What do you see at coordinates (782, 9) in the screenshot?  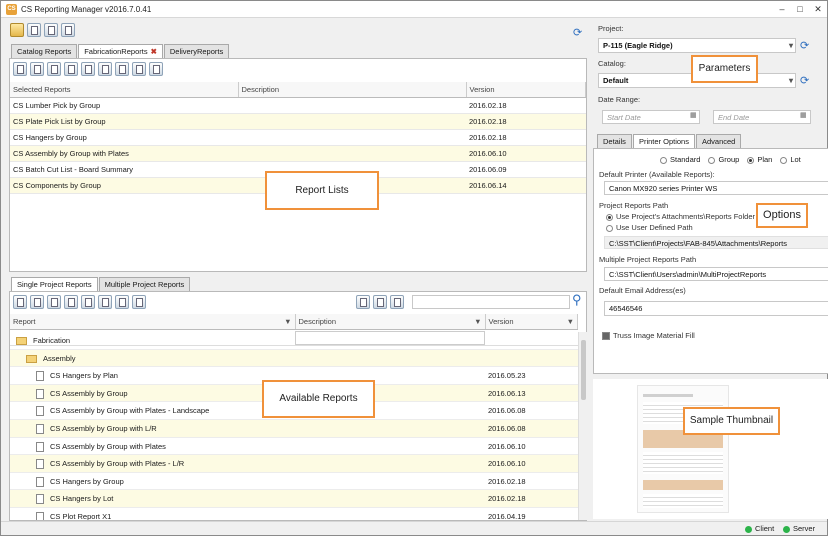 I see `minimize-icon: –` at bounding box center [782, 9].